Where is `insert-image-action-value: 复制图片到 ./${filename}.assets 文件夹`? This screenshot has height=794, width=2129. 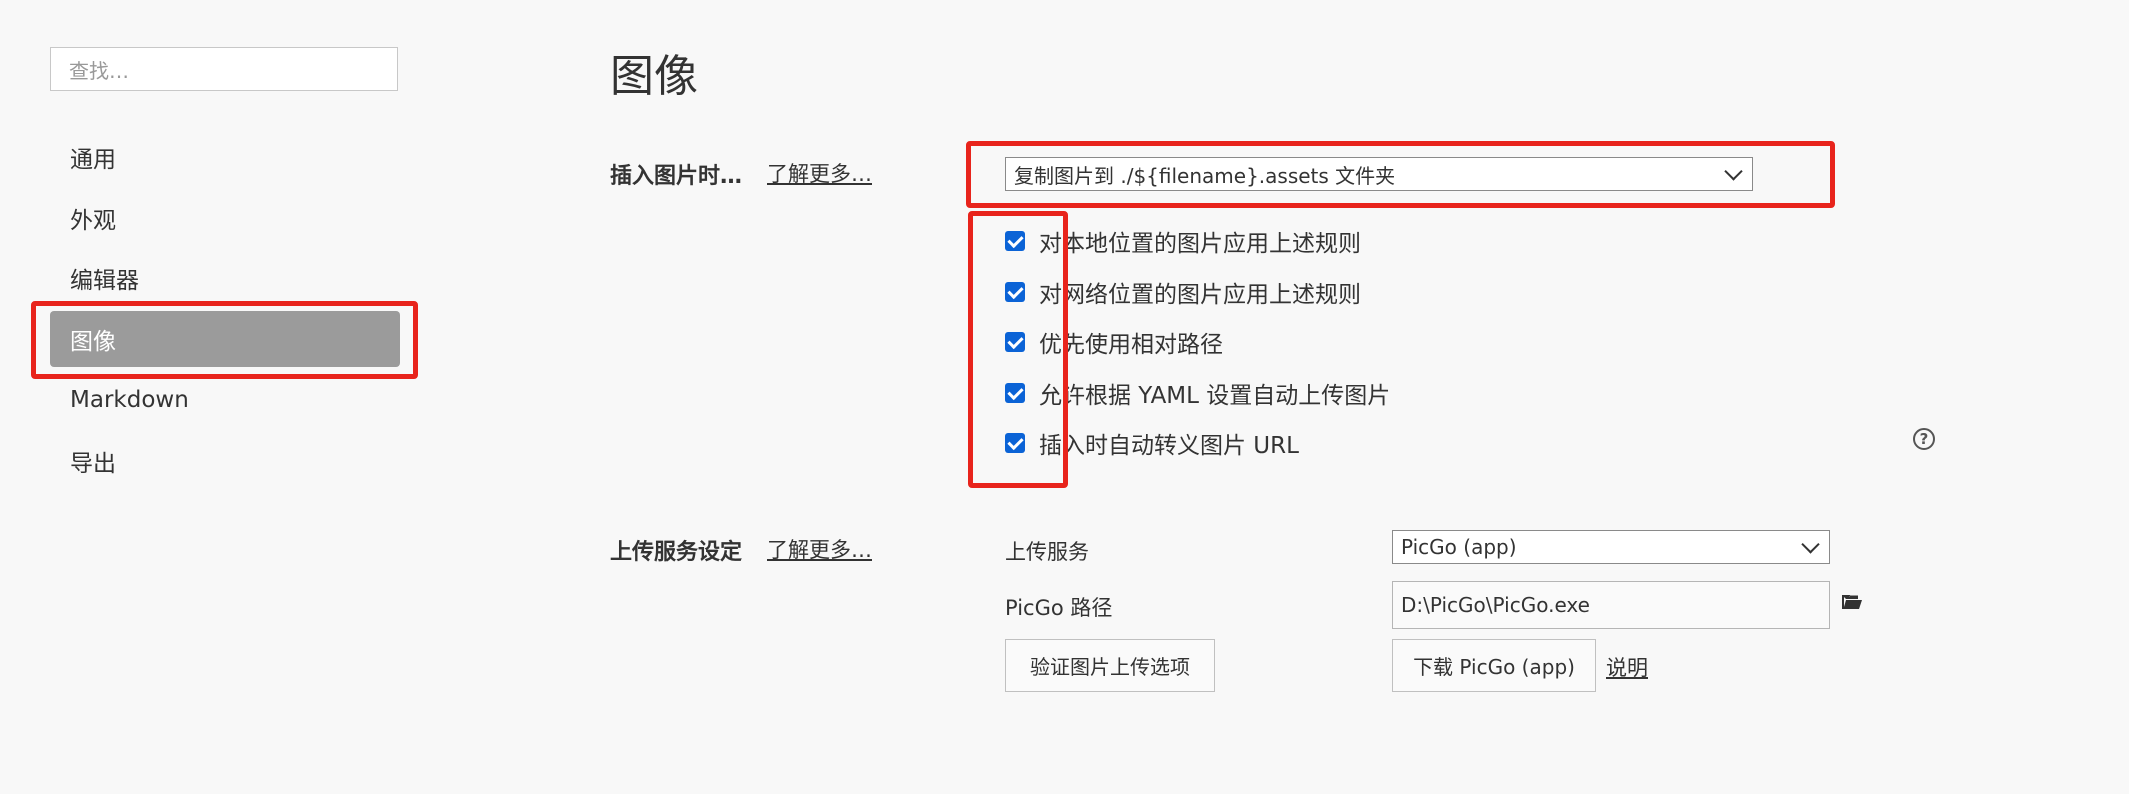
insert-image-action-value: 复制图片到 ./${filename}.assets 文件夹 is located at coordinates (1205, 175).